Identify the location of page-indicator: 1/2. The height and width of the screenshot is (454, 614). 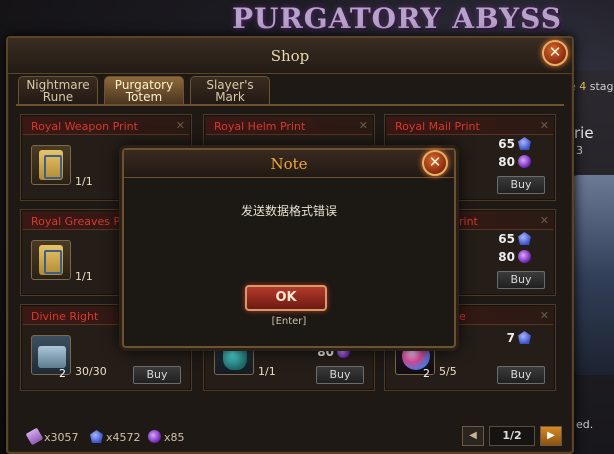
(512, 436).